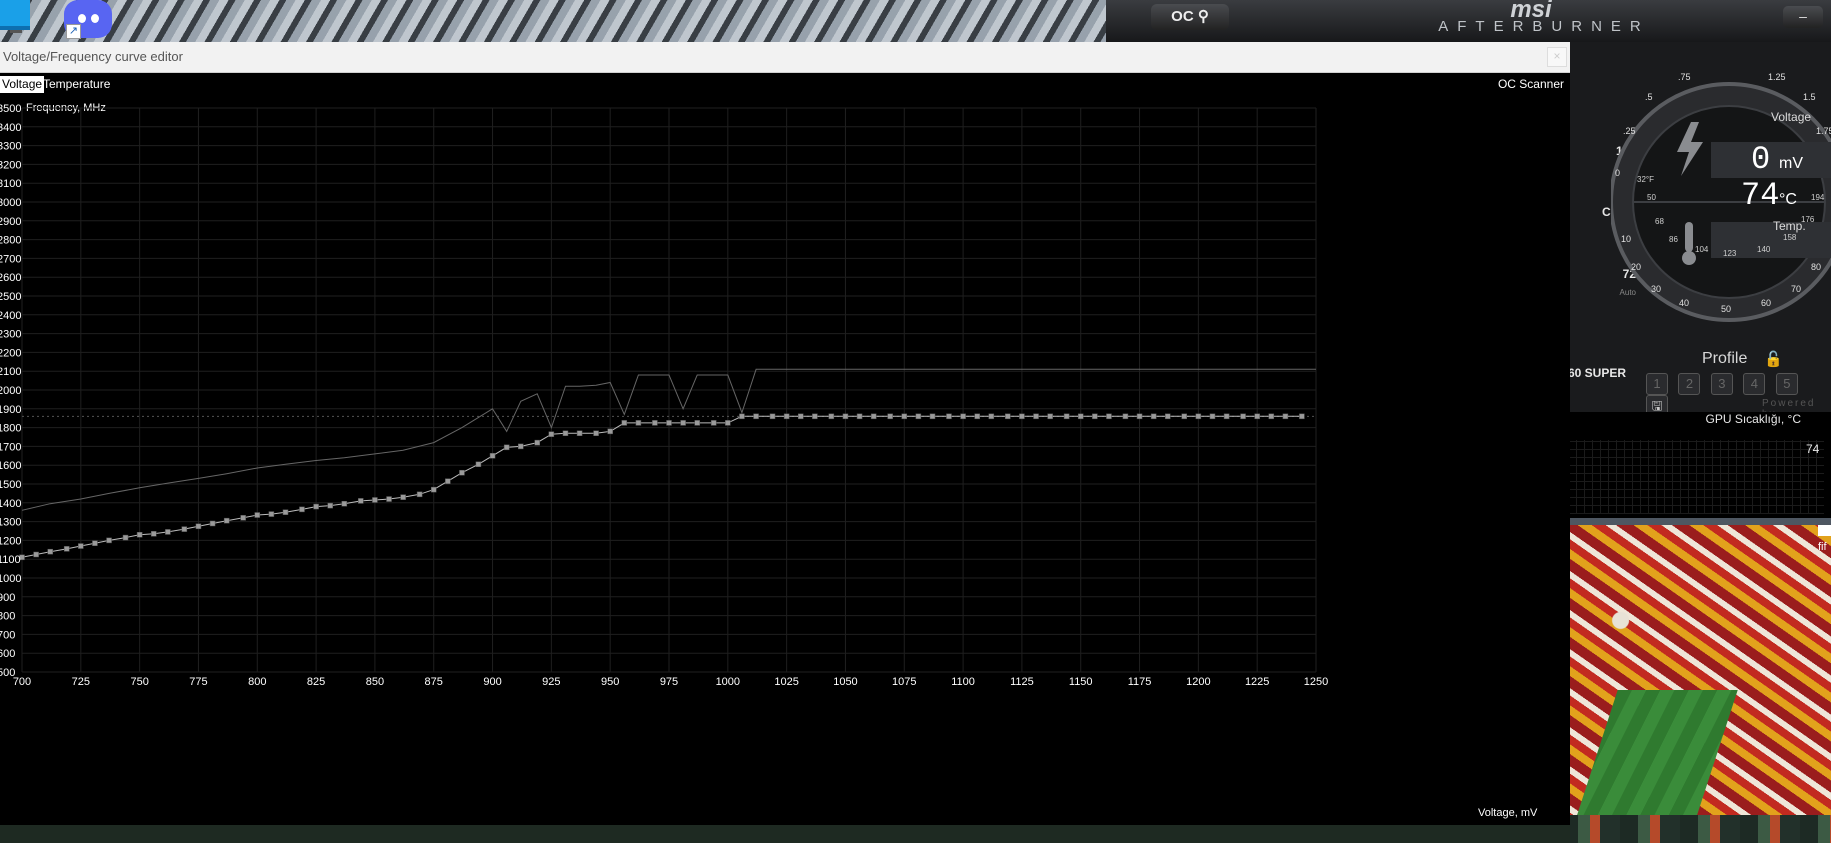 The width and height of the screenshot is (1831, 843). I want to click on y-tick-label: 2600, so click(10, 278).